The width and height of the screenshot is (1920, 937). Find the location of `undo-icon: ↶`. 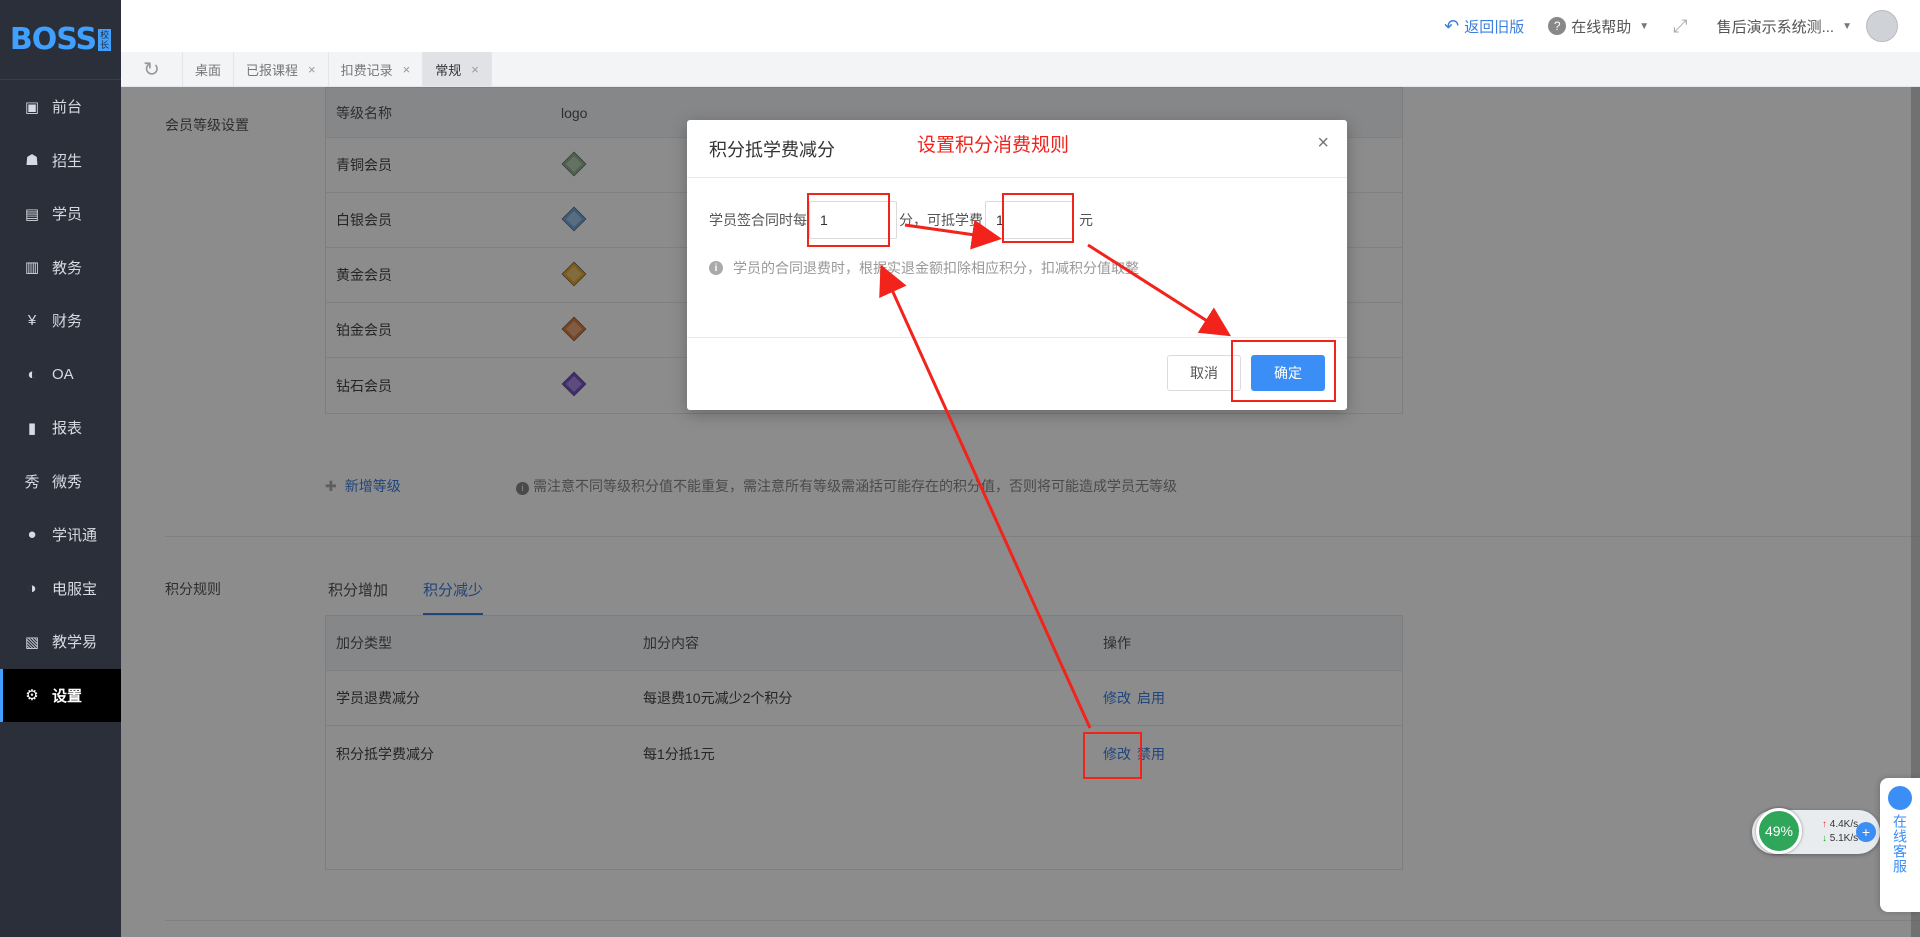

undo-icon: ↶ is located at coordinates (1452, 25).